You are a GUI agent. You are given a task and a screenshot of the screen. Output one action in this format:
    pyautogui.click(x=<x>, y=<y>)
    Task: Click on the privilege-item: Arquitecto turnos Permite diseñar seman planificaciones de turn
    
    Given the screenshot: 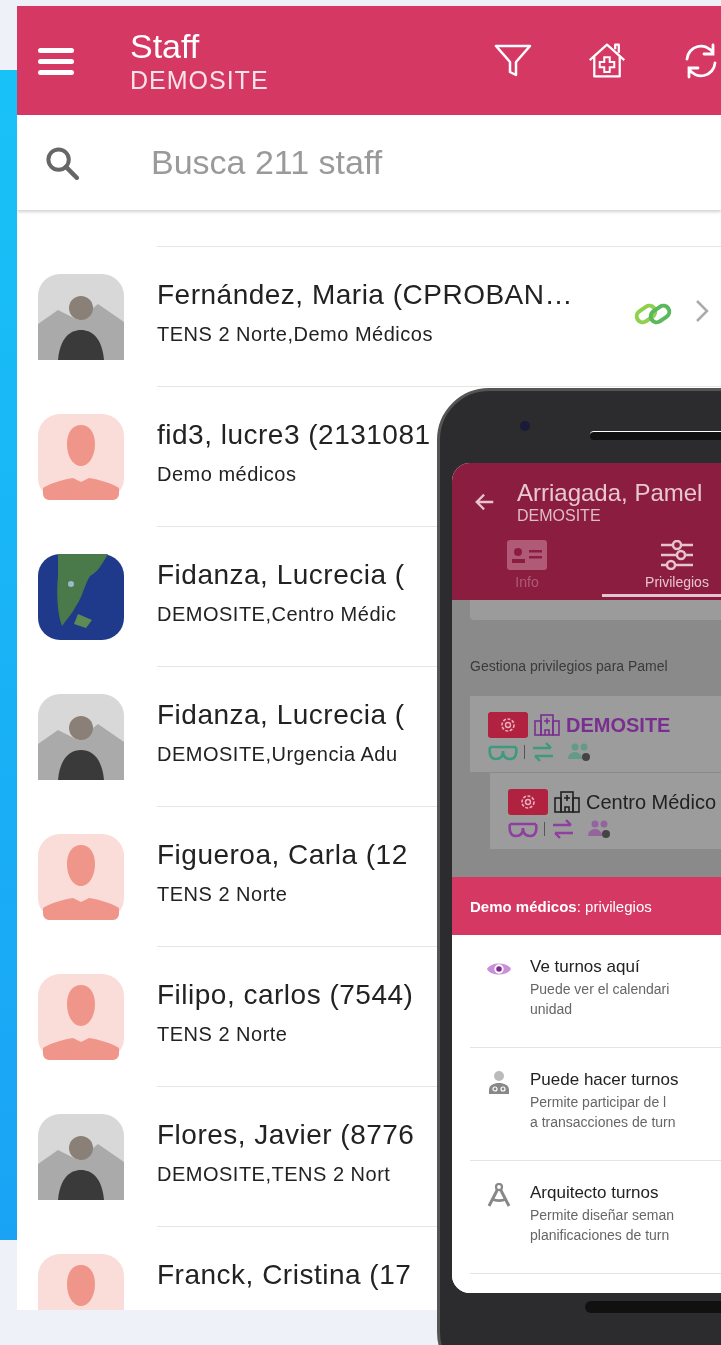 What is the action you would take?
    pyautogui.click(x=595, y=1217)
    